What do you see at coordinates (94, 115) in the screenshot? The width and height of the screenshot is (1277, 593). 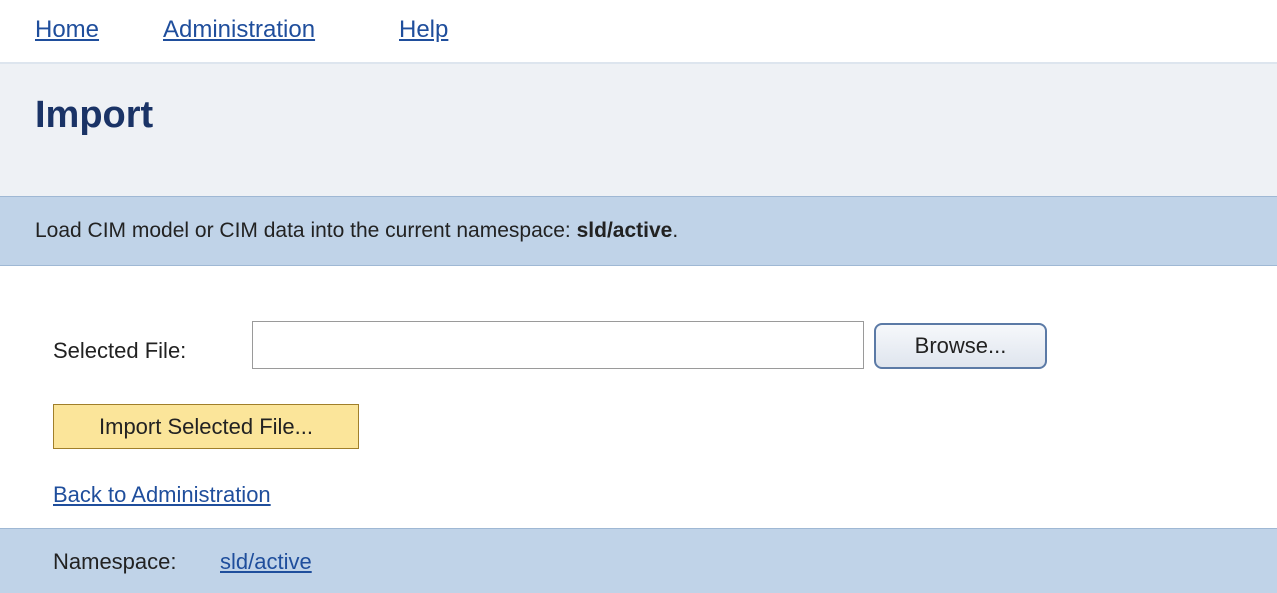 I see `page-title: Import` at bounding box center [94, 115].